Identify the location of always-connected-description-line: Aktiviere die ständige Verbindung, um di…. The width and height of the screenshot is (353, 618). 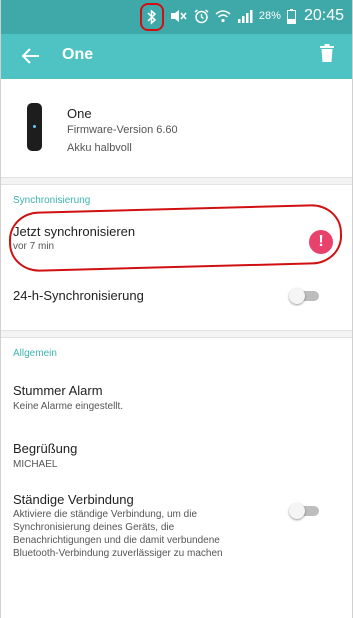
(105, 514).